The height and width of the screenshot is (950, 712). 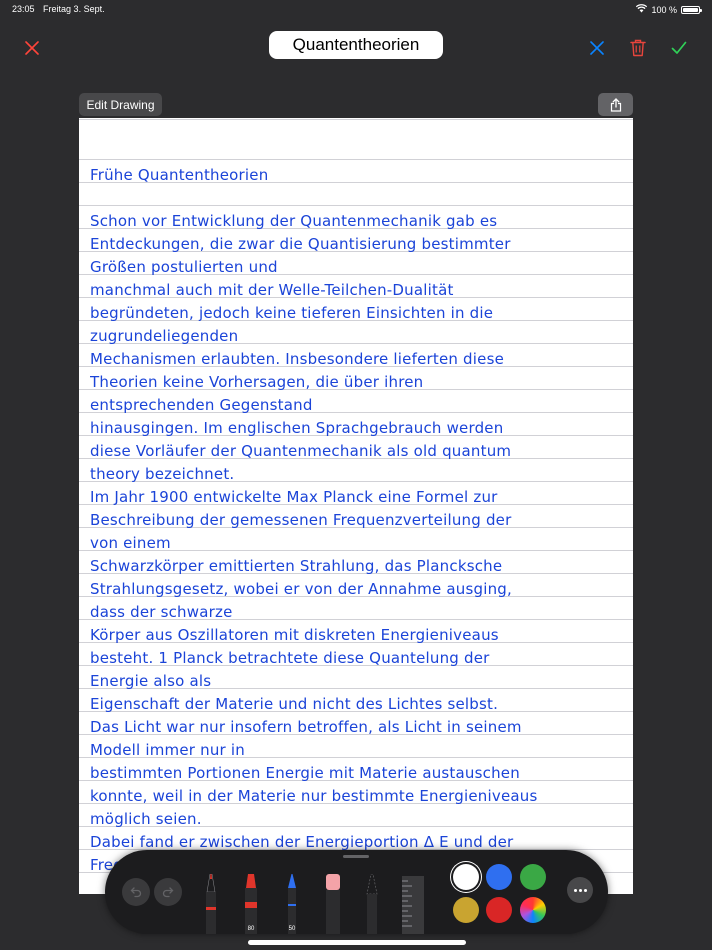 I want to click on more-options-button, so click(x=580, y=890).